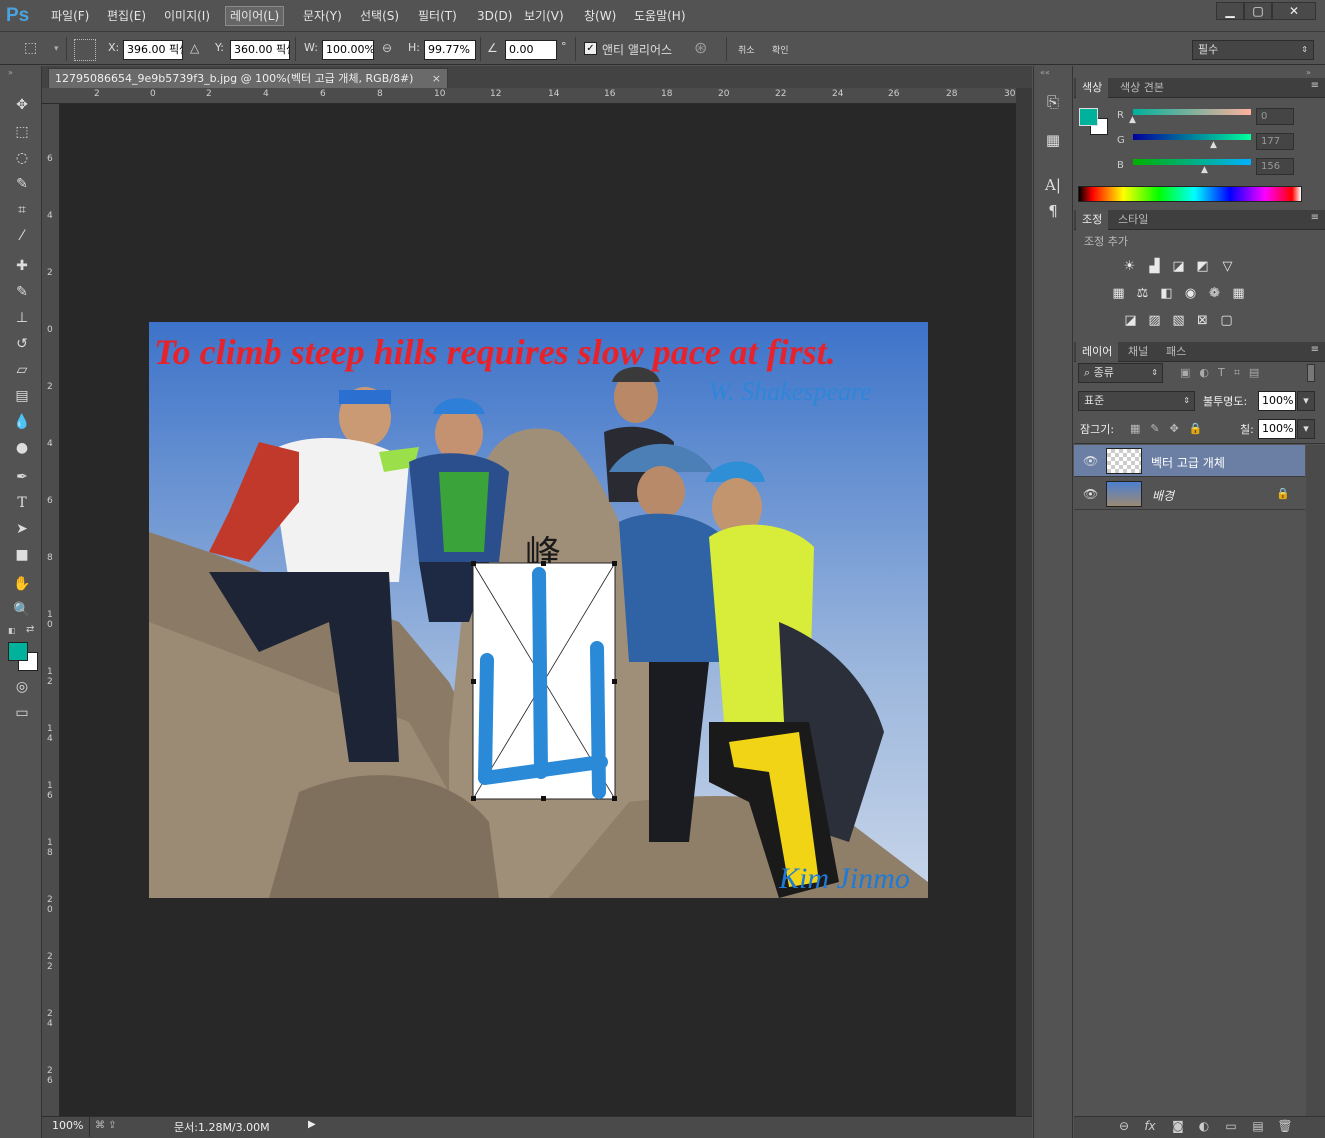 The image size is (1325, 1138). Describe the element at coordinates (22, 555) in the screenshot. I see `rectangle-tool-icon: ■` at that location.